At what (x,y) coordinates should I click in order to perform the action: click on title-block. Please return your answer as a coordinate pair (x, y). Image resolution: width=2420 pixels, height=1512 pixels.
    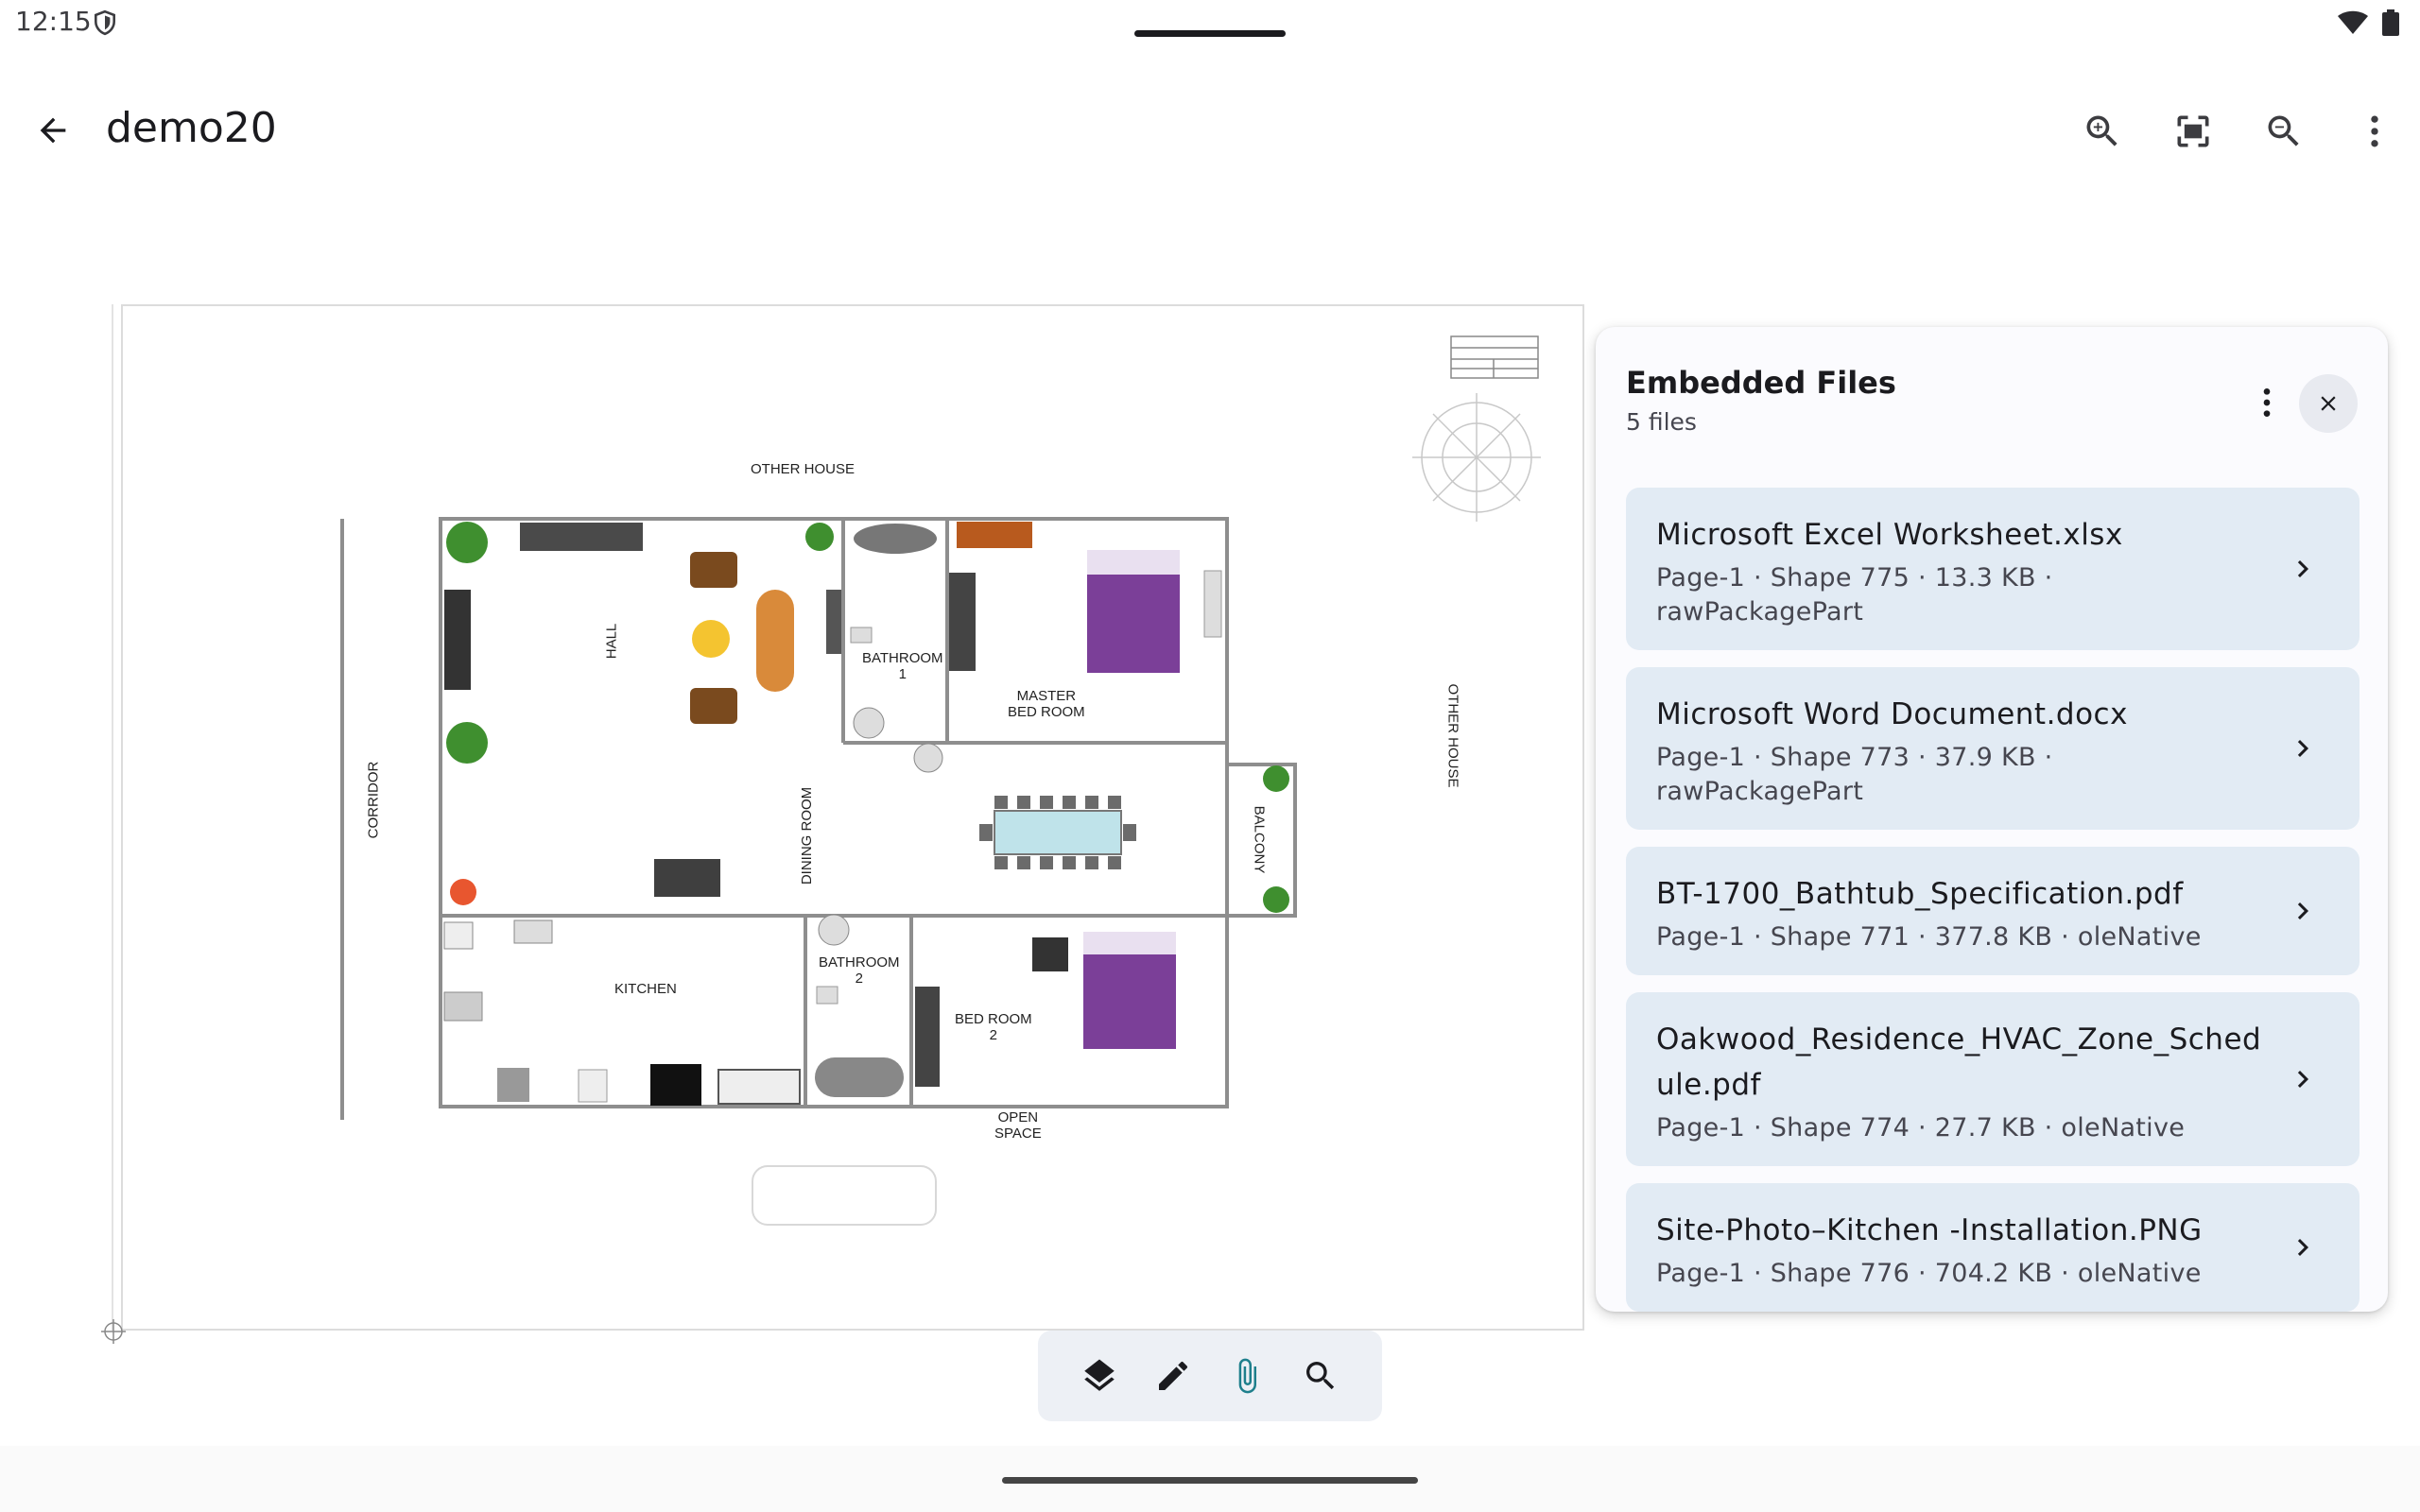
    Looking at the image, I should click on (1494, 357).